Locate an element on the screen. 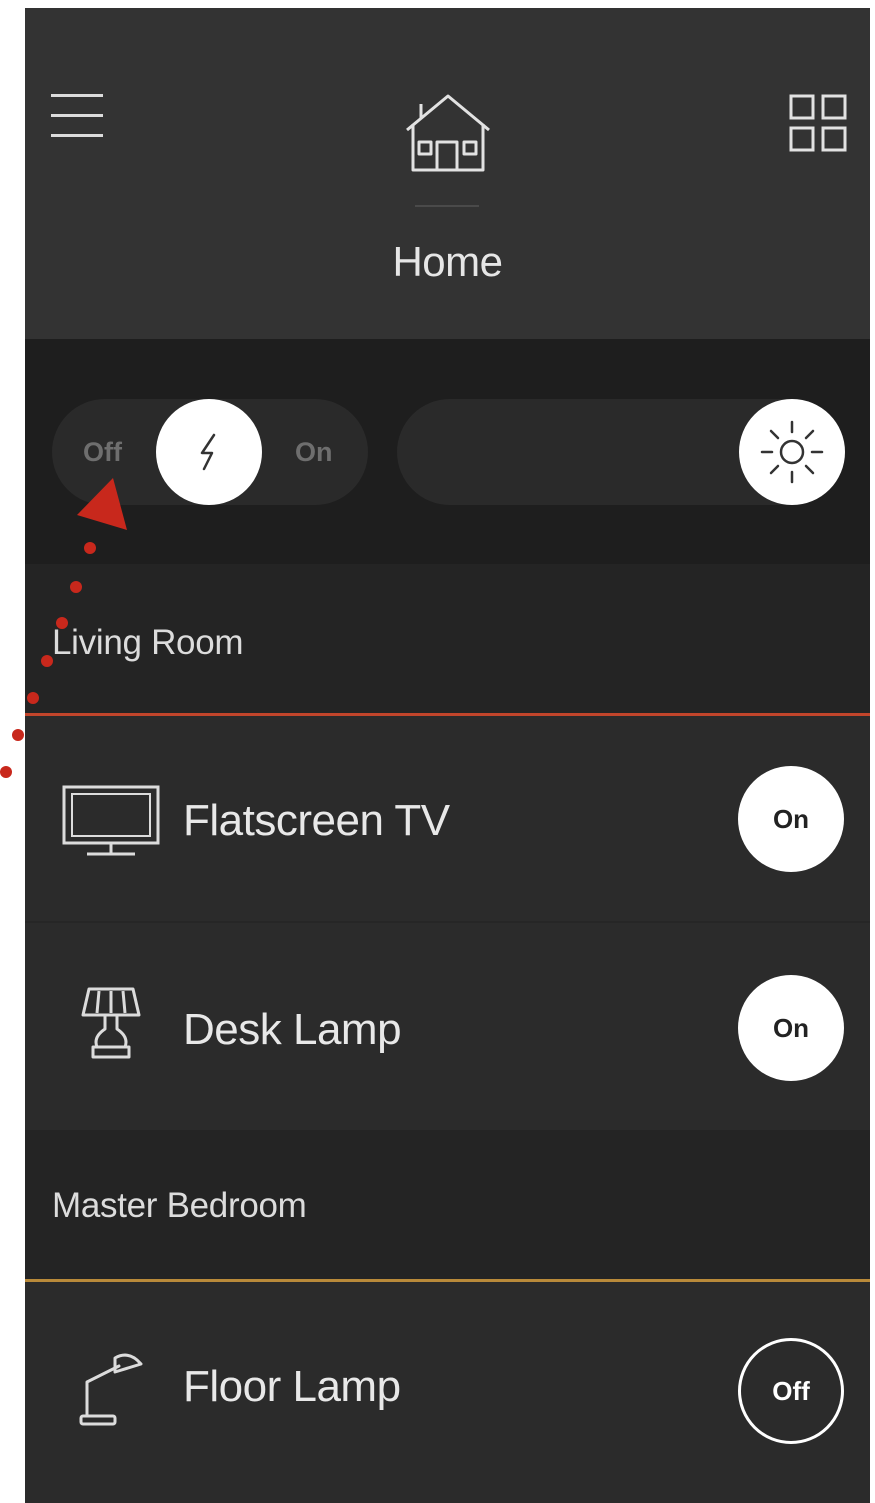 This screenshot has height=1503, width=875. grid-view-icon is located at coordinates (818, 123).